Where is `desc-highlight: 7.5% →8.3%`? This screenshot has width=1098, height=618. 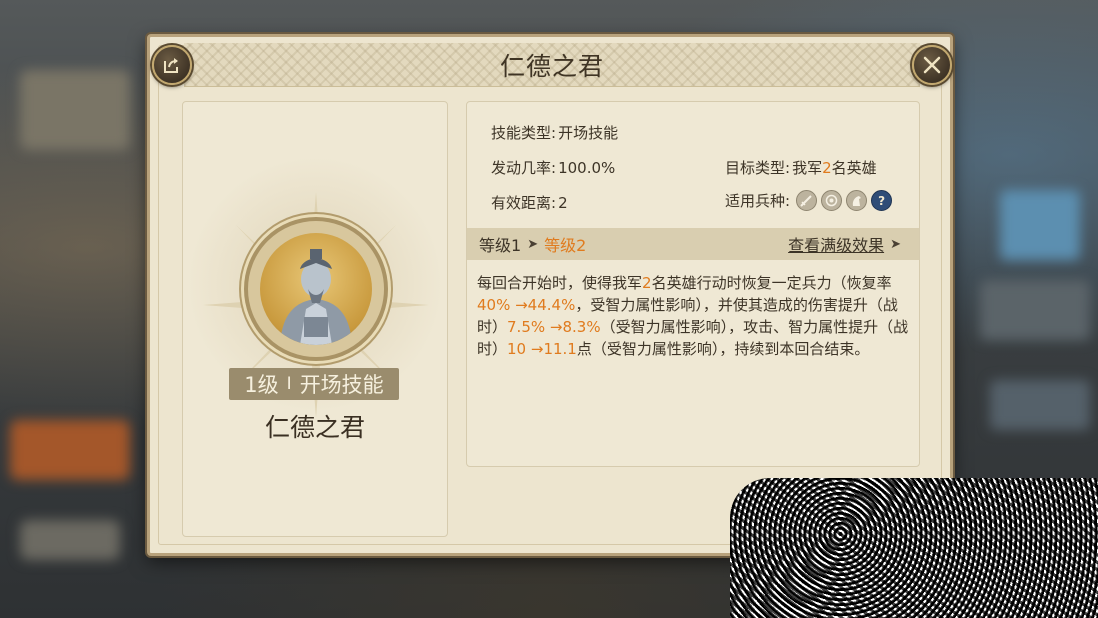
desc-highlight: 7.5% →8.3% is located at coordinates (554, 327).